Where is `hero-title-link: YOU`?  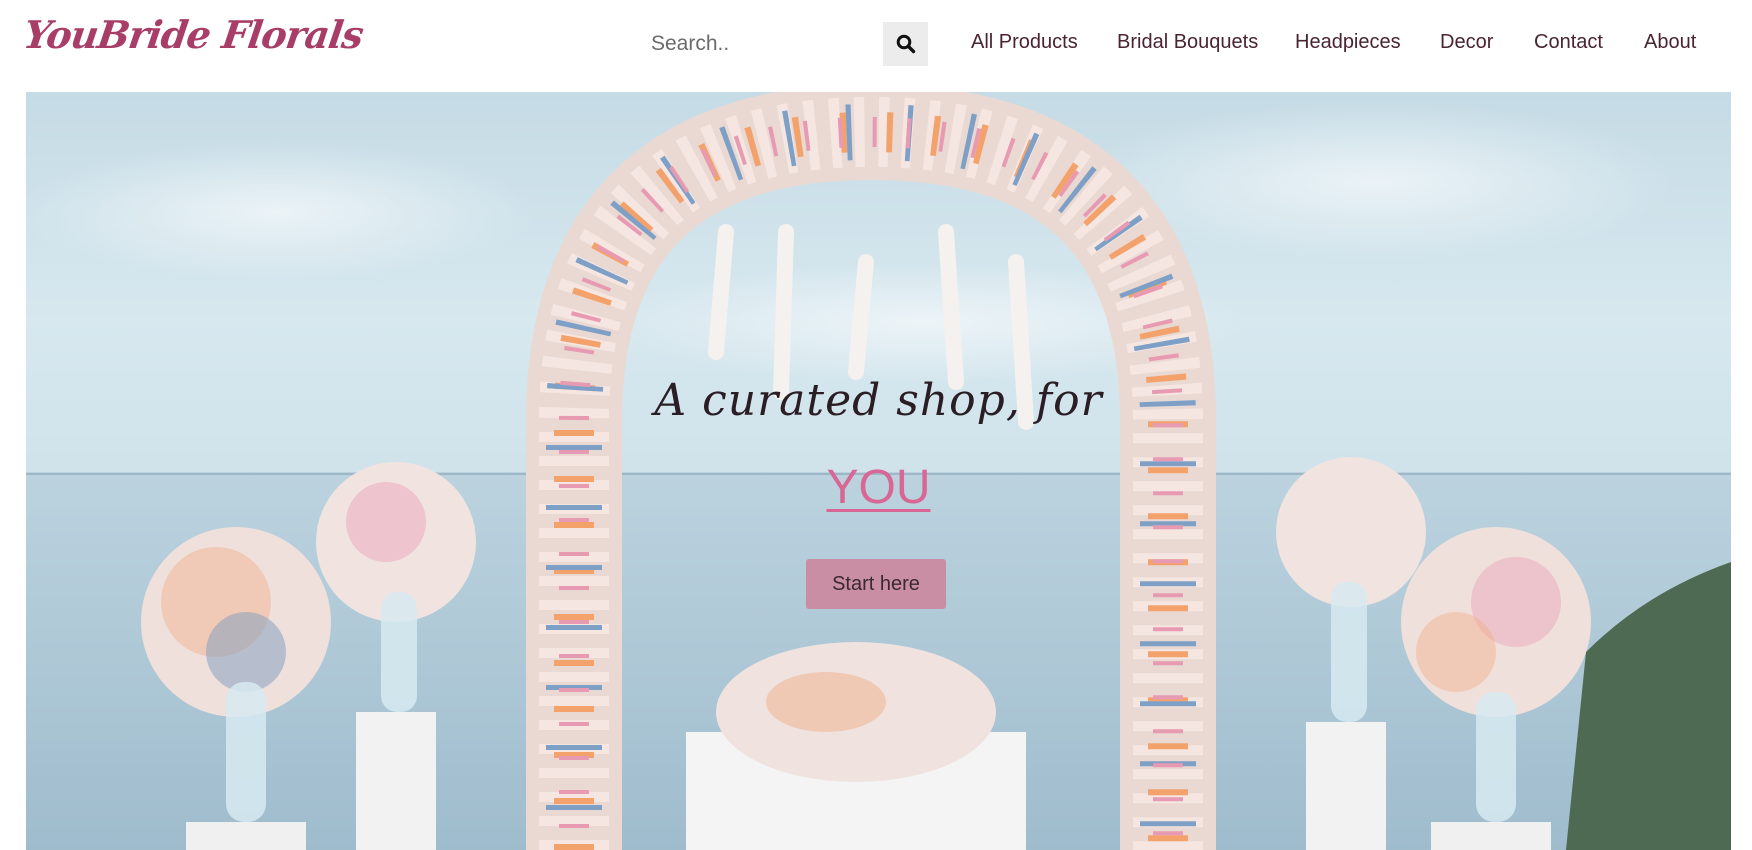 hero-title-link: YOU is located at coordinates (878, 487).